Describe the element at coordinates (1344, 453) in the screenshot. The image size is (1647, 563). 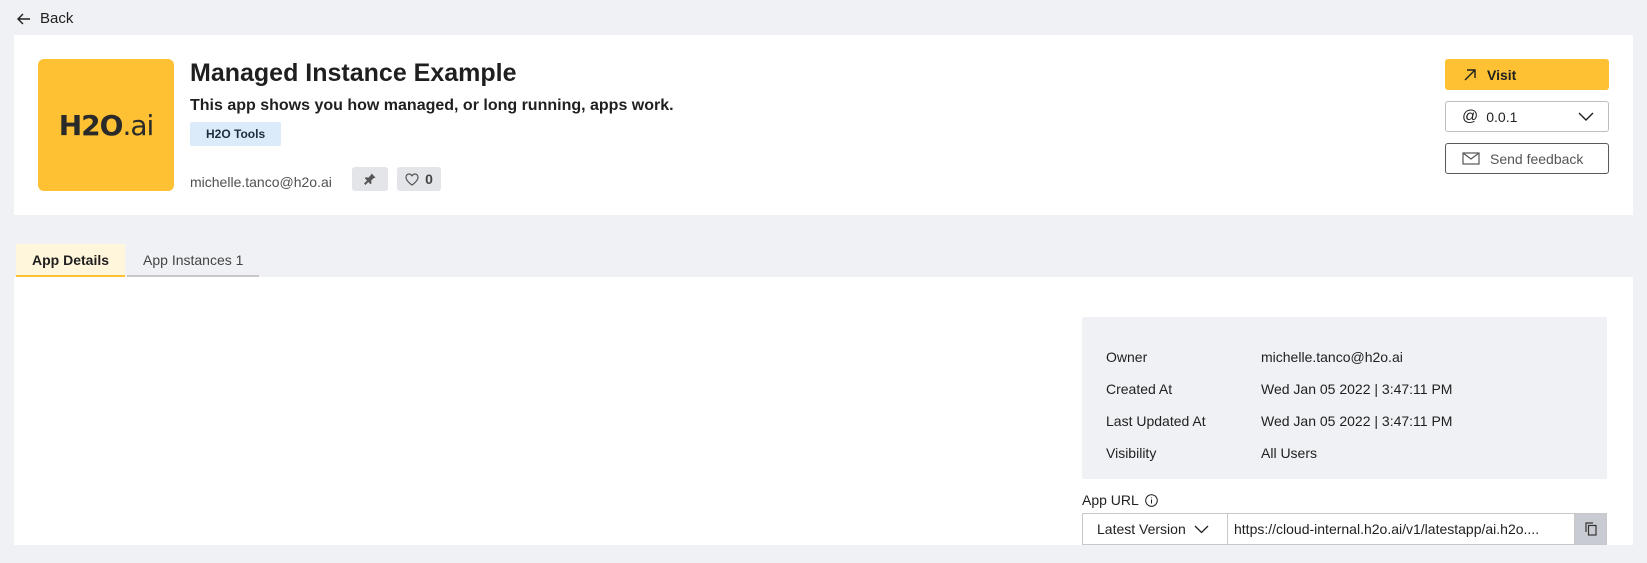
I see `detail-row-visibility: Visibility All Users` at that location.